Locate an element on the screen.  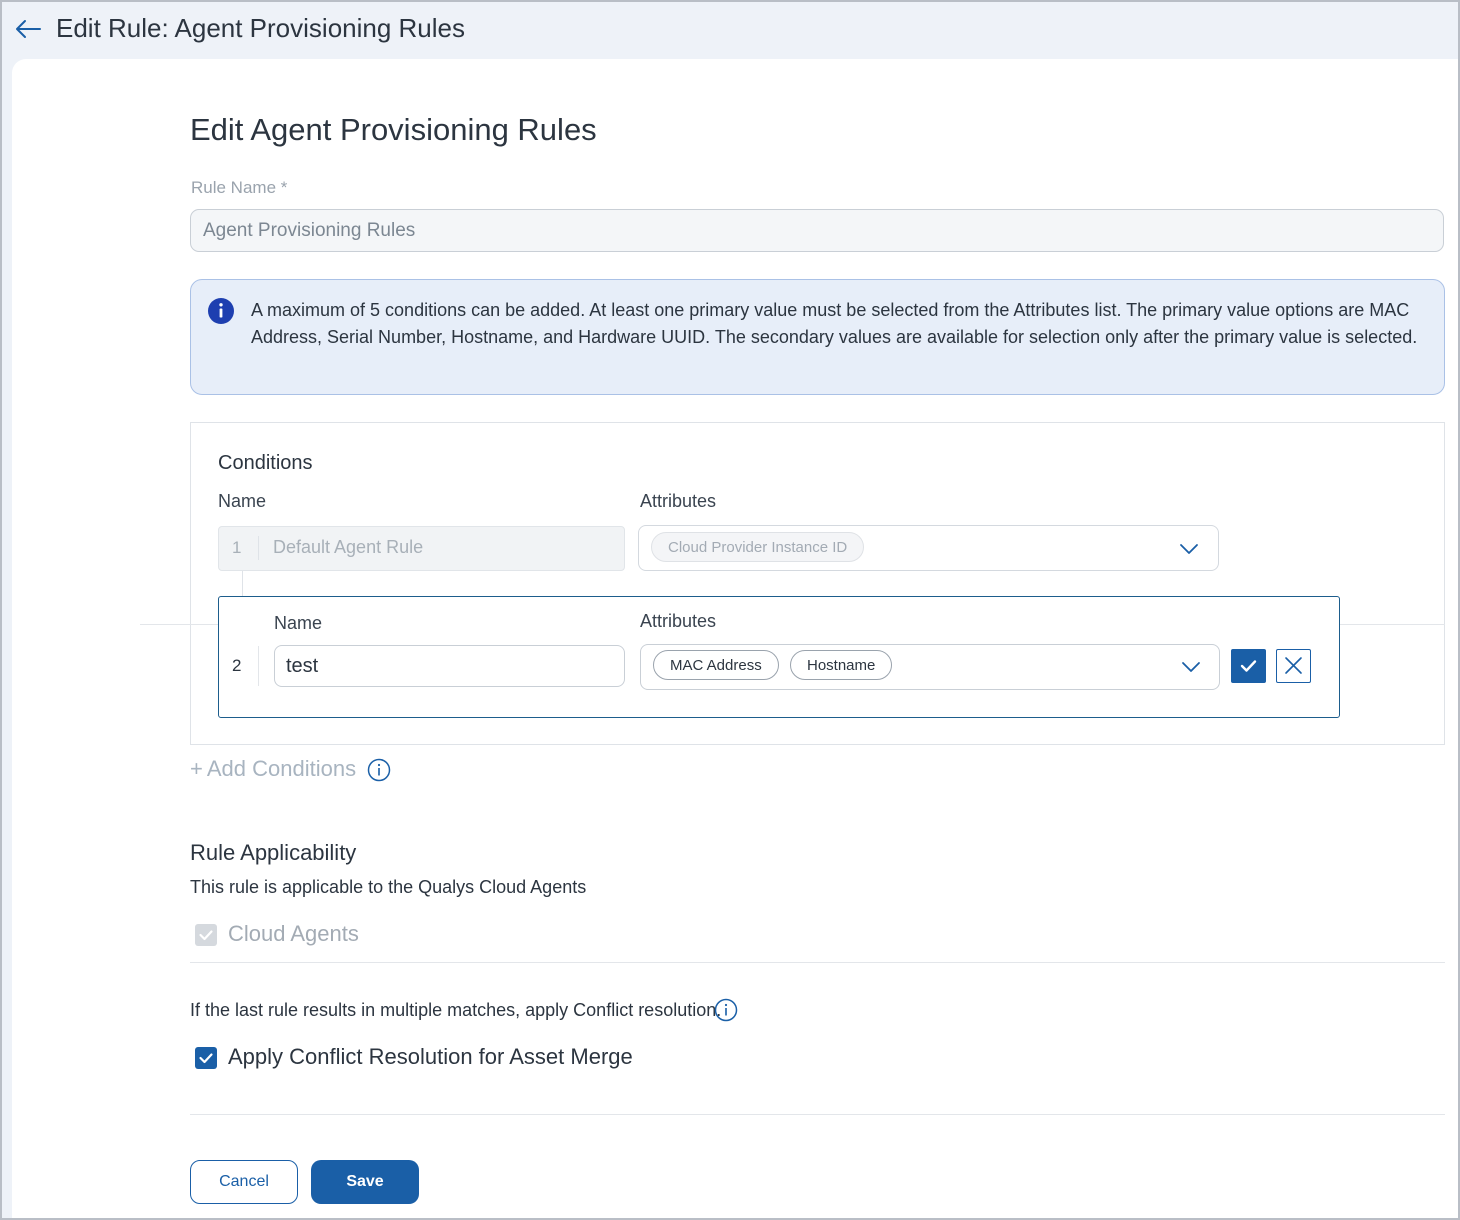
form-title: Edit Agent Provisioning Rules is located at coordinates (393, 129).